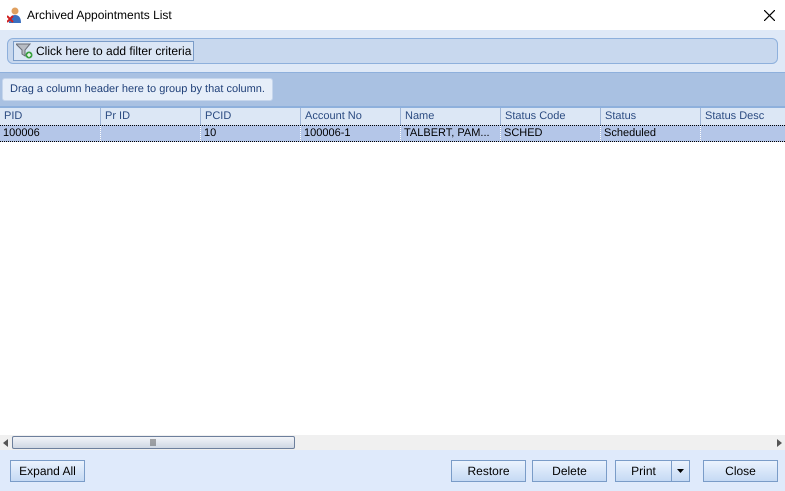 This screenshot has height=491, width=785. I want to click on column-header: PID, so click(50, 116).